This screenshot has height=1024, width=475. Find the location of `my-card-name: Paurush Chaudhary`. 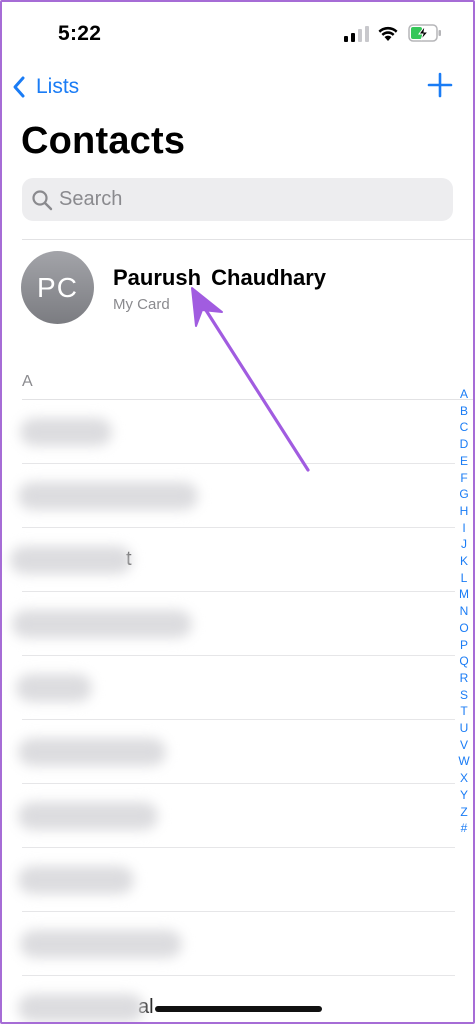

my-card-name: Paurush Chaudhary is located at coordinates (220, 277).